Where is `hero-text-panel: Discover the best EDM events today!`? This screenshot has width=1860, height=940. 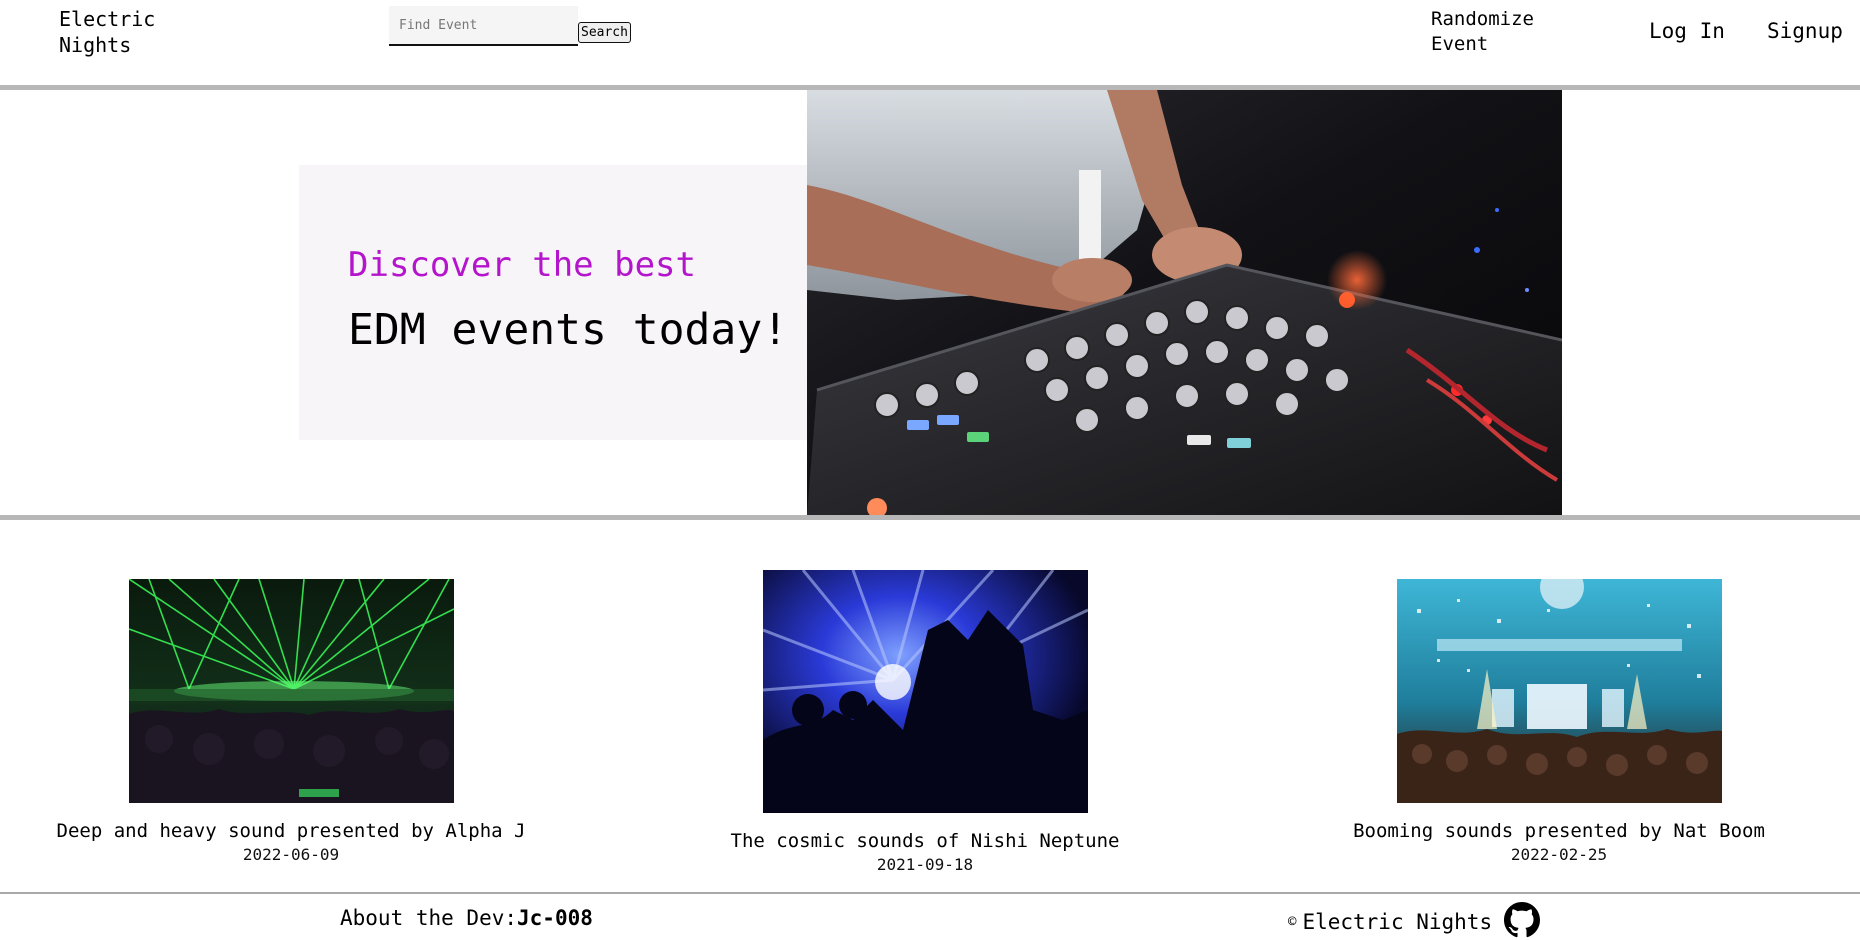
hero-text-panel: Discover the best EDM events today! is located at coordinates (554, 302).